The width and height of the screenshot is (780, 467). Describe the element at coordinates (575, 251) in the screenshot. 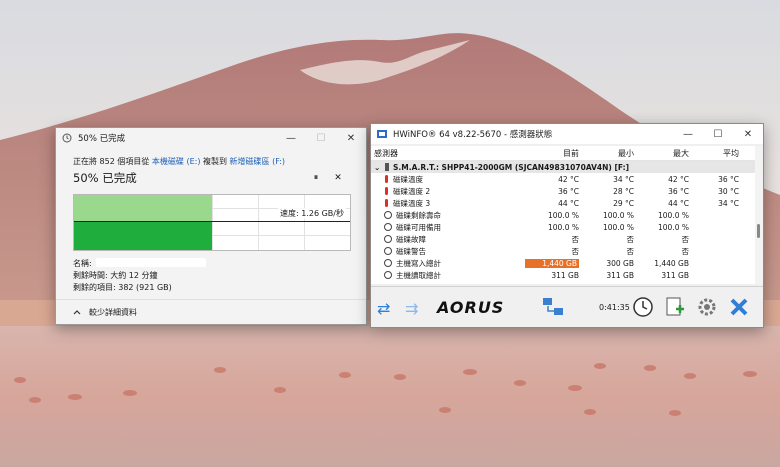

I see `value-current: 否` at that location.